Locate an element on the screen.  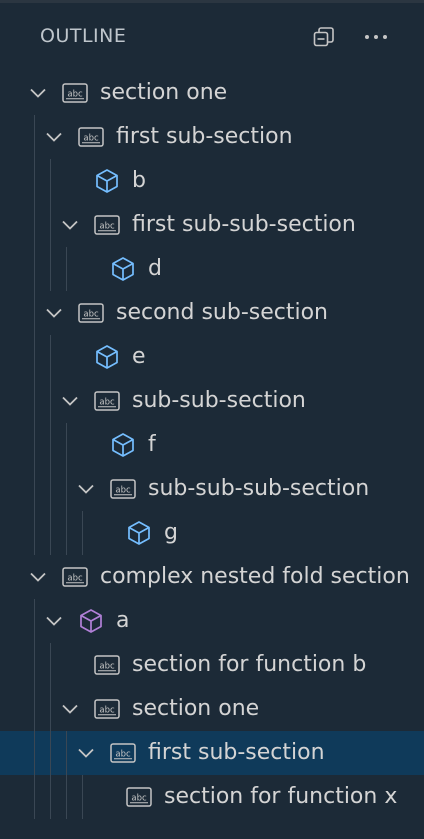
more-actions-icon is located at coordinates (376, 37).